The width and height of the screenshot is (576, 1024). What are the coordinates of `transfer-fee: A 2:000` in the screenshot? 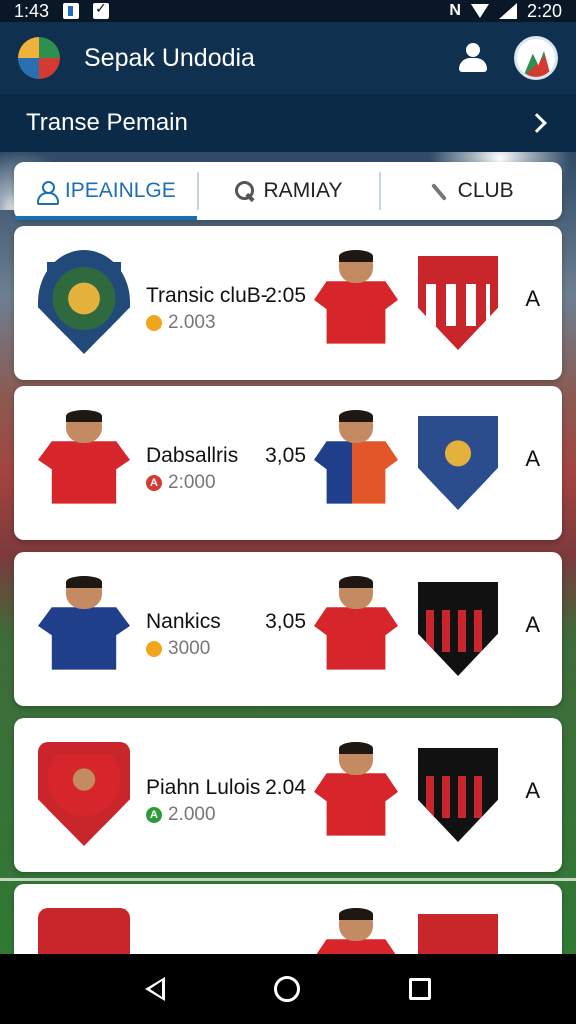 It's located at (181, 483).